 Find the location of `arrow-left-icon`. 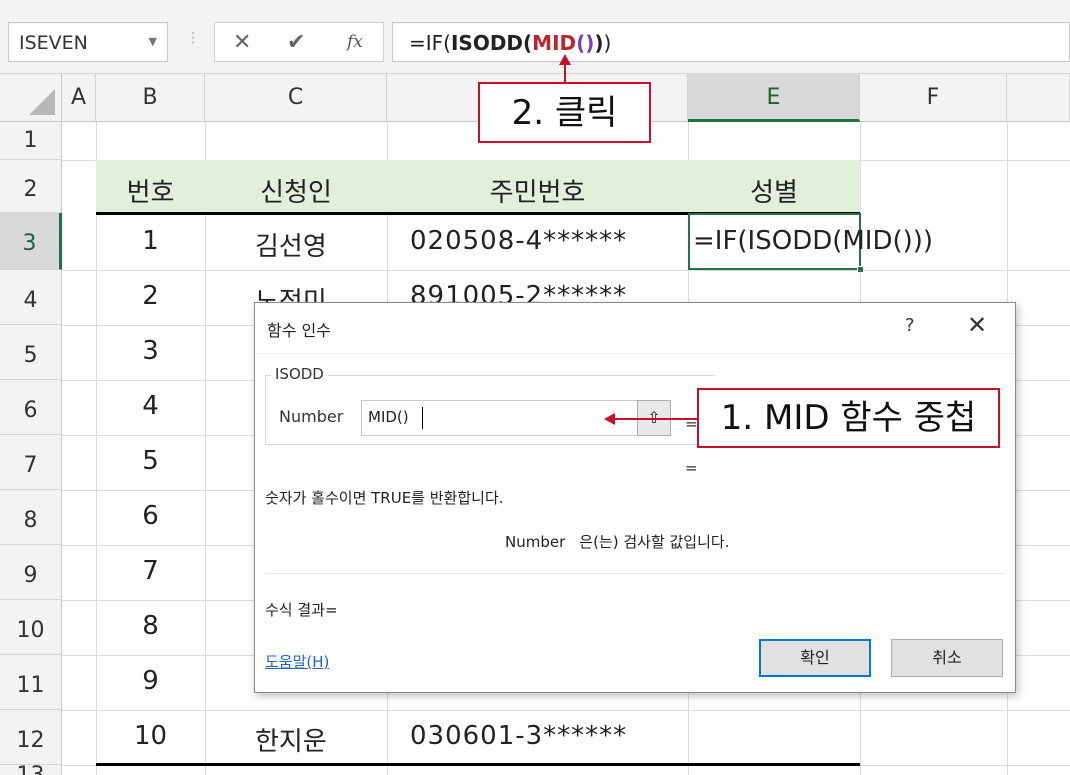

arrow-left-icon is located at coordinates (609, 419).